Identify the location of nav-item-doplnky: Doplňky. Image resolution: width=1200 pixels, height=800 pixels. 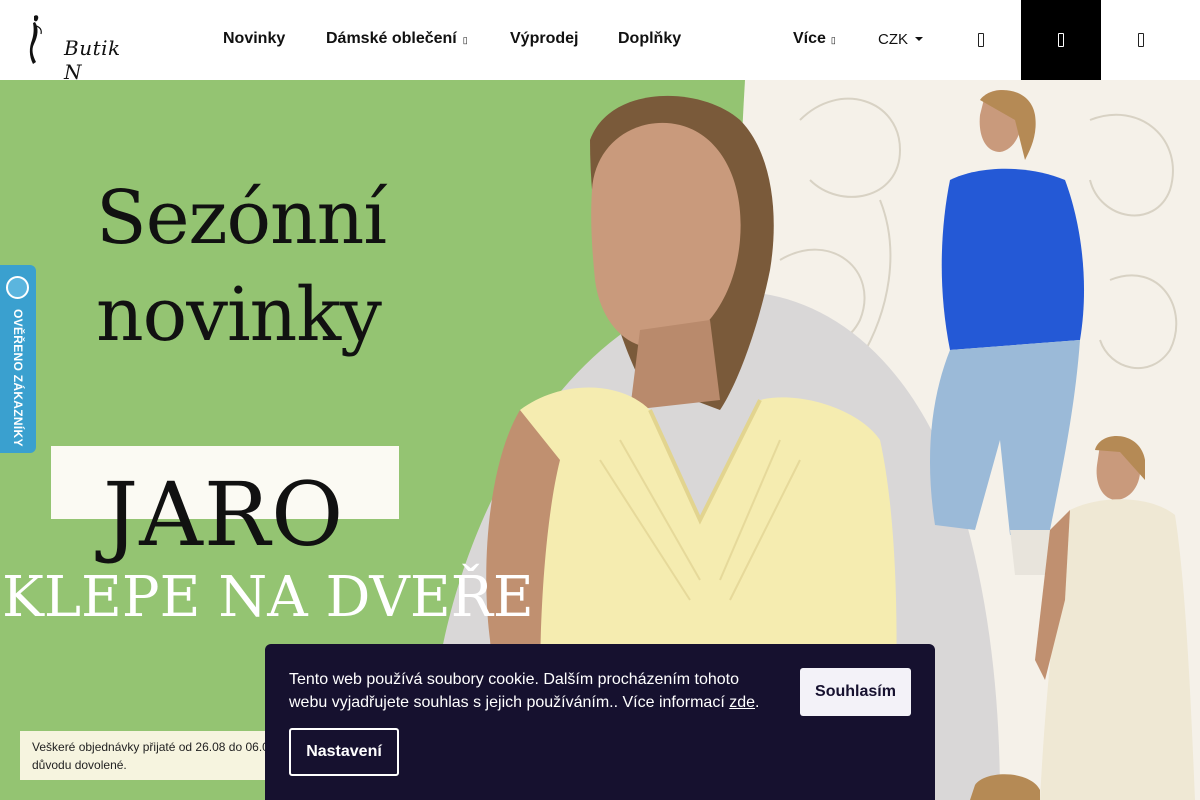
(649, 39).